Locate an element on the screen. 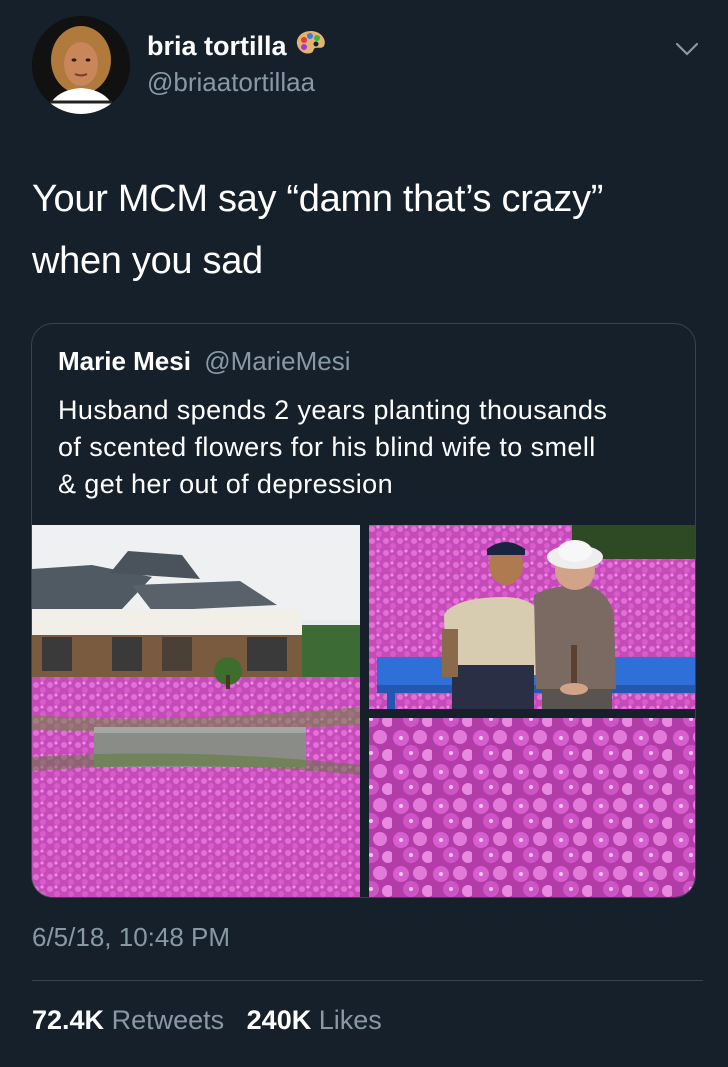 Image resolution: width=728 pixels, height=1067 pixels. chevron-down-icon is located at coordinates (687, 49).